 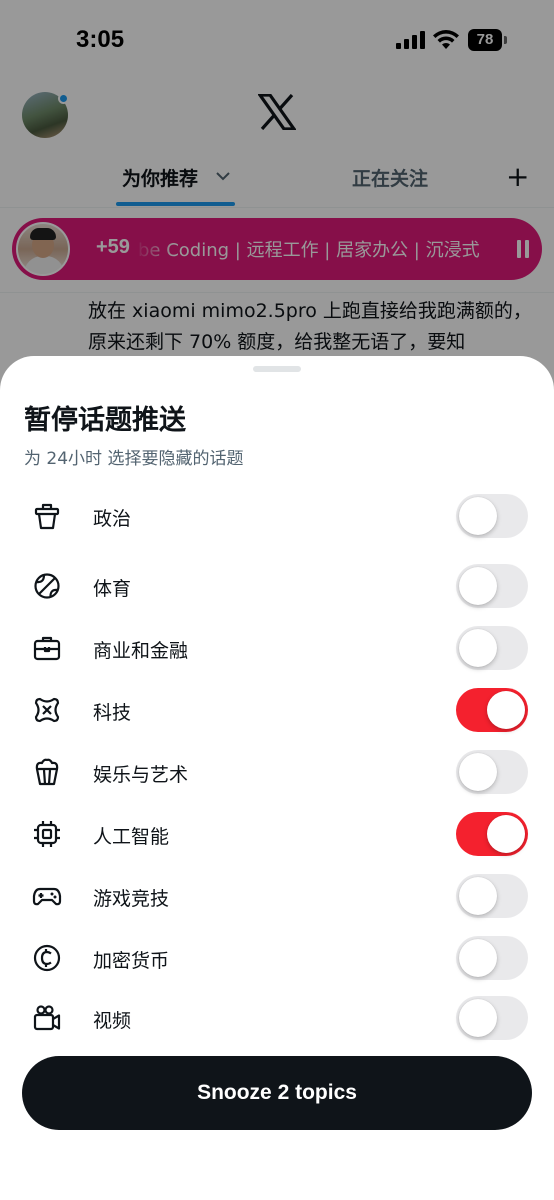 What do you see at coordinates (492, 516) in the screenshot?
I see `toggle-politics` at bounding box center [492, 516].